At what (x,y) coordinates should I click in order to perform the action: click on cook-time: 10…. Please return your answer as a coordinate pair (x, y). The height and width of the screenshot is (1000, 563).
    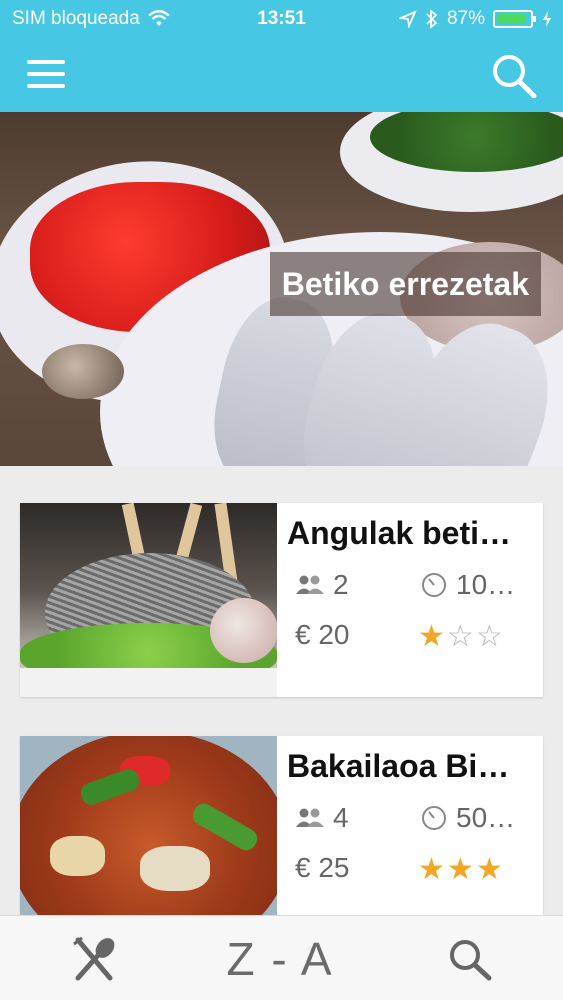
    Looking at the image, I should click on (467, 585).